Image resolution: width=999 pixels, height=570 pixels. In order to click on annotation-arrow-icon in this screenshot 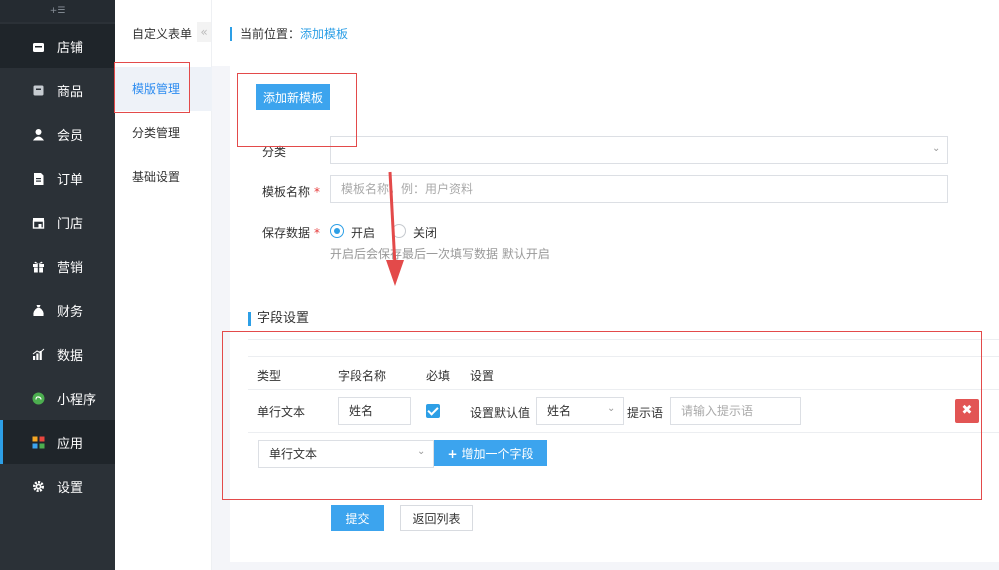, I will do `click(395, 228)`.